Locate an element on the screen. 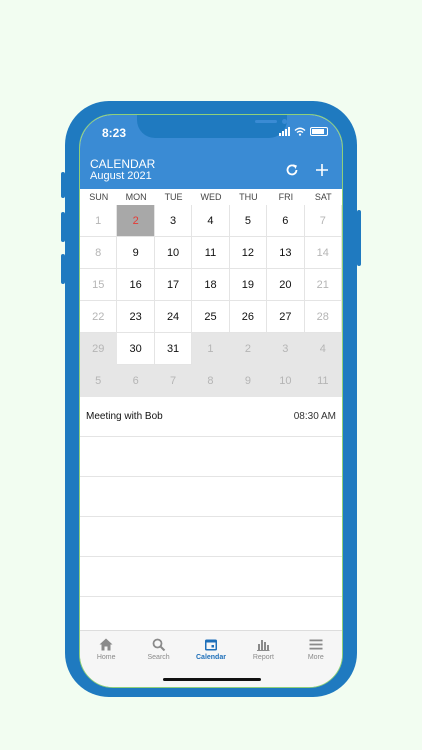 Image resolution: width=422 pixels, height=750 pixels. calendar-day-next-month: 11 is located at coordinates (323, 381).